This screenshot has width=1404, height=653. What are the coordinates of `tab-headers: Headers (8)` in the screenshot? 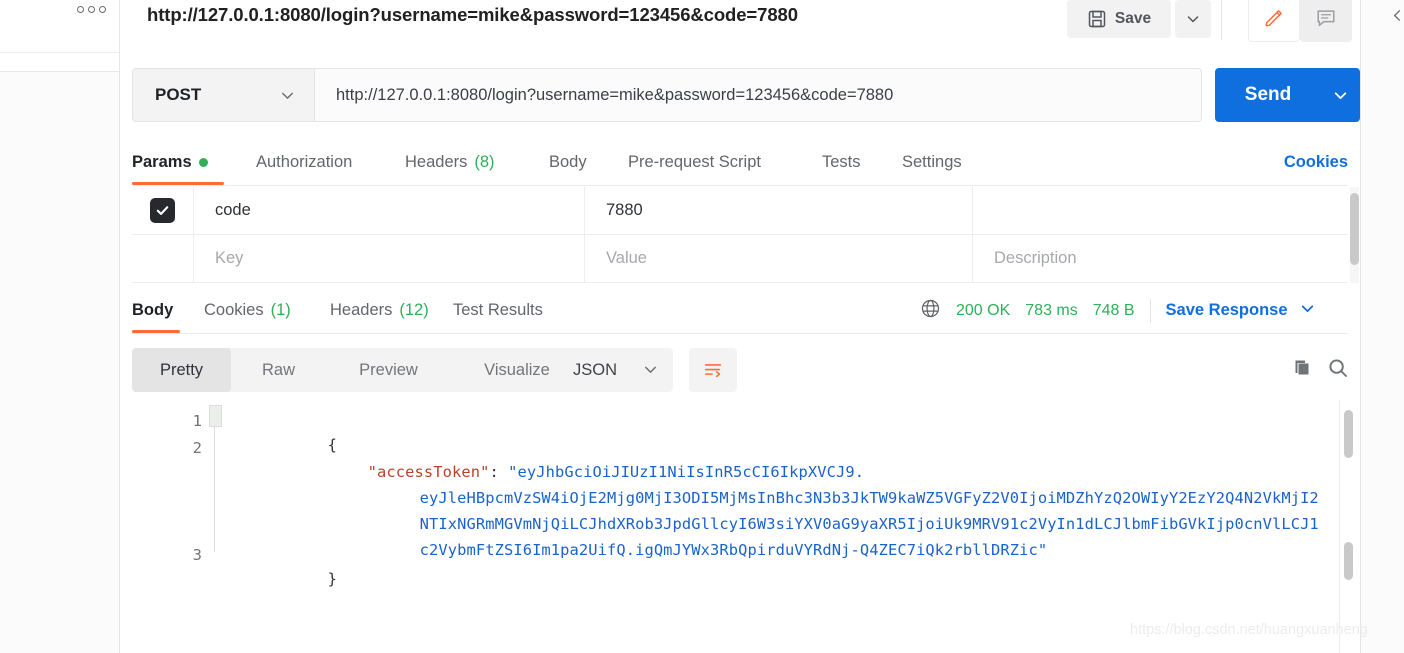 It's located at (466, 162).